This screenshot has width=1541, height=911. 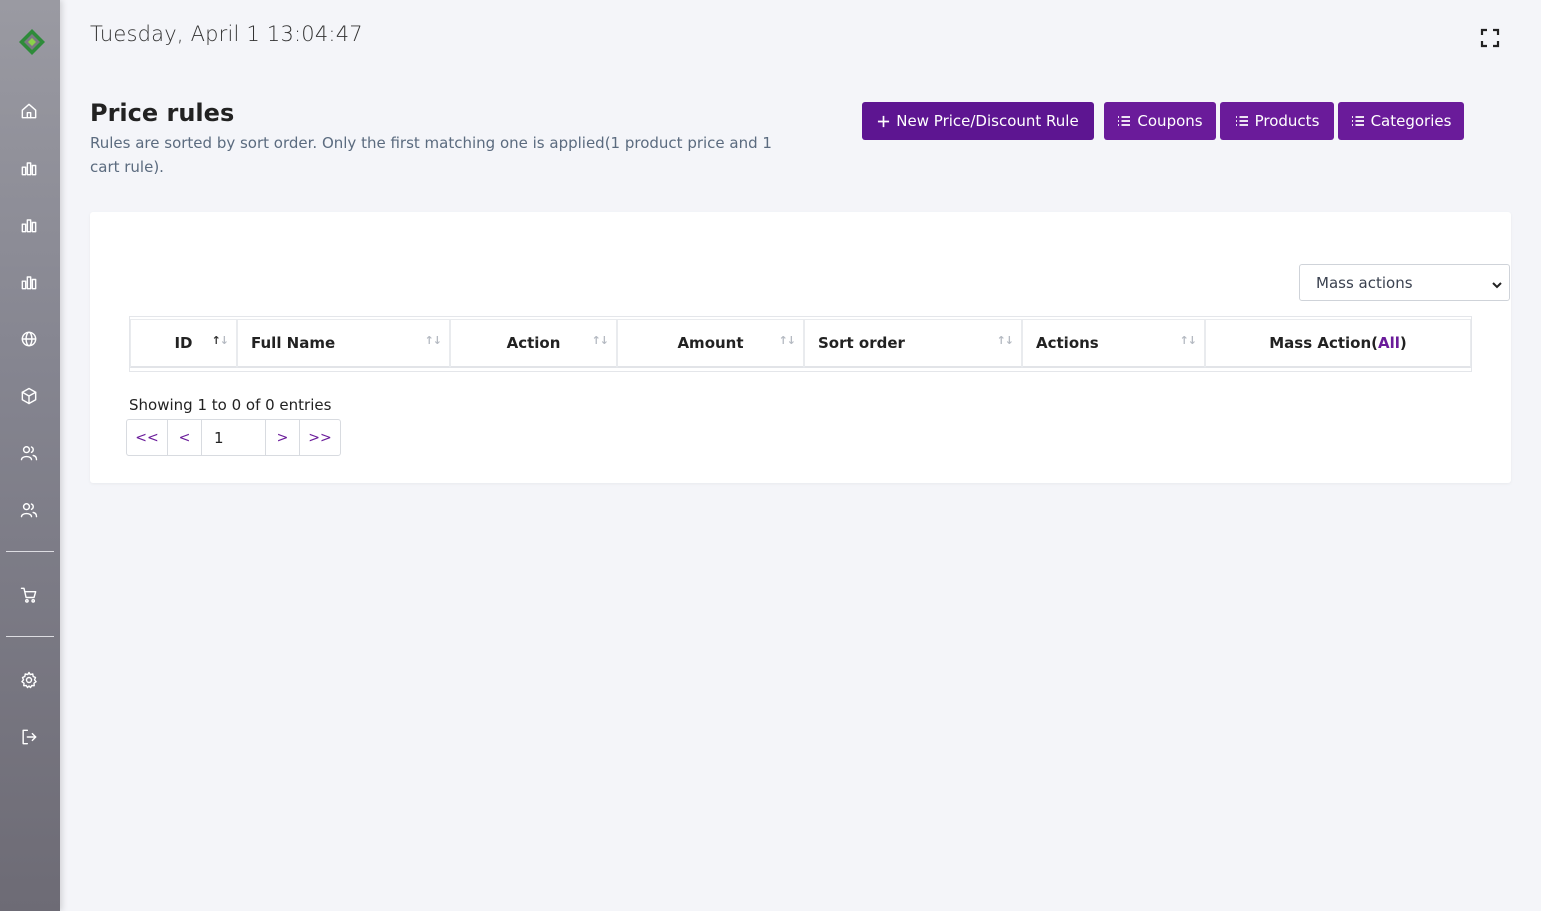 I want to click on column-header-id: ID ↑↓, so click(x=183, y=343).